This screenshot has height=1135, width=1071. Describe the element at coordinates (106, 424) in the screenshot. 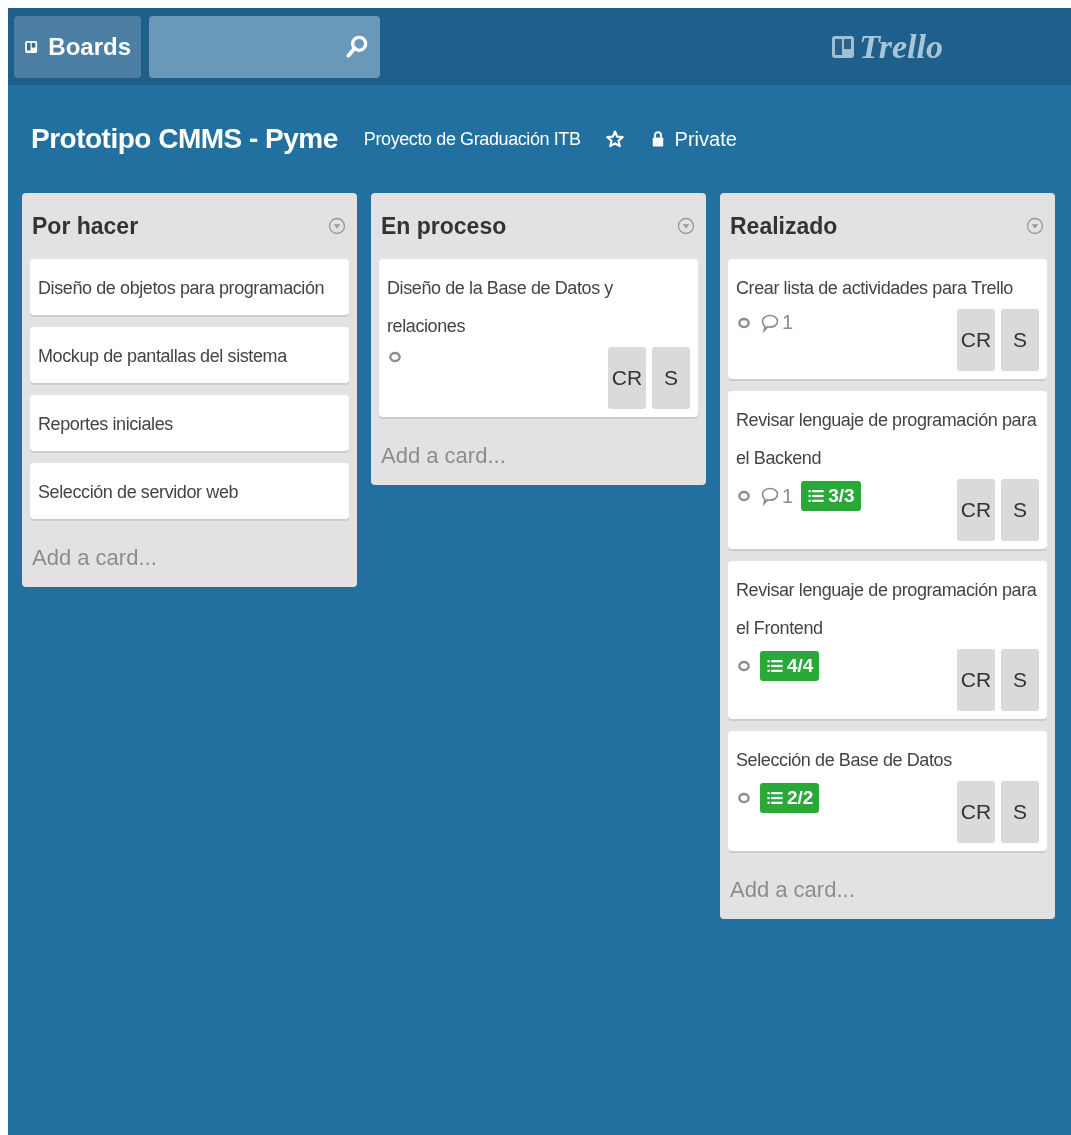

I see `card-title: Reportes iniciales` at that location.